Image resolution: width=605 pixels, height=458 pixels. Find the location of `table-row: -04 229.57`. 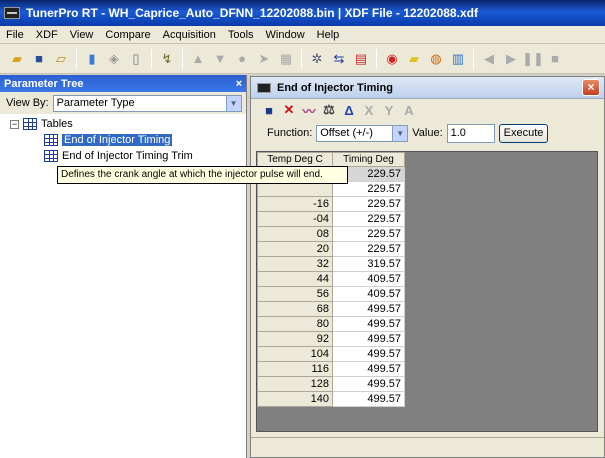

table-row: -04 229.57 is located at coordinates (331, 219).